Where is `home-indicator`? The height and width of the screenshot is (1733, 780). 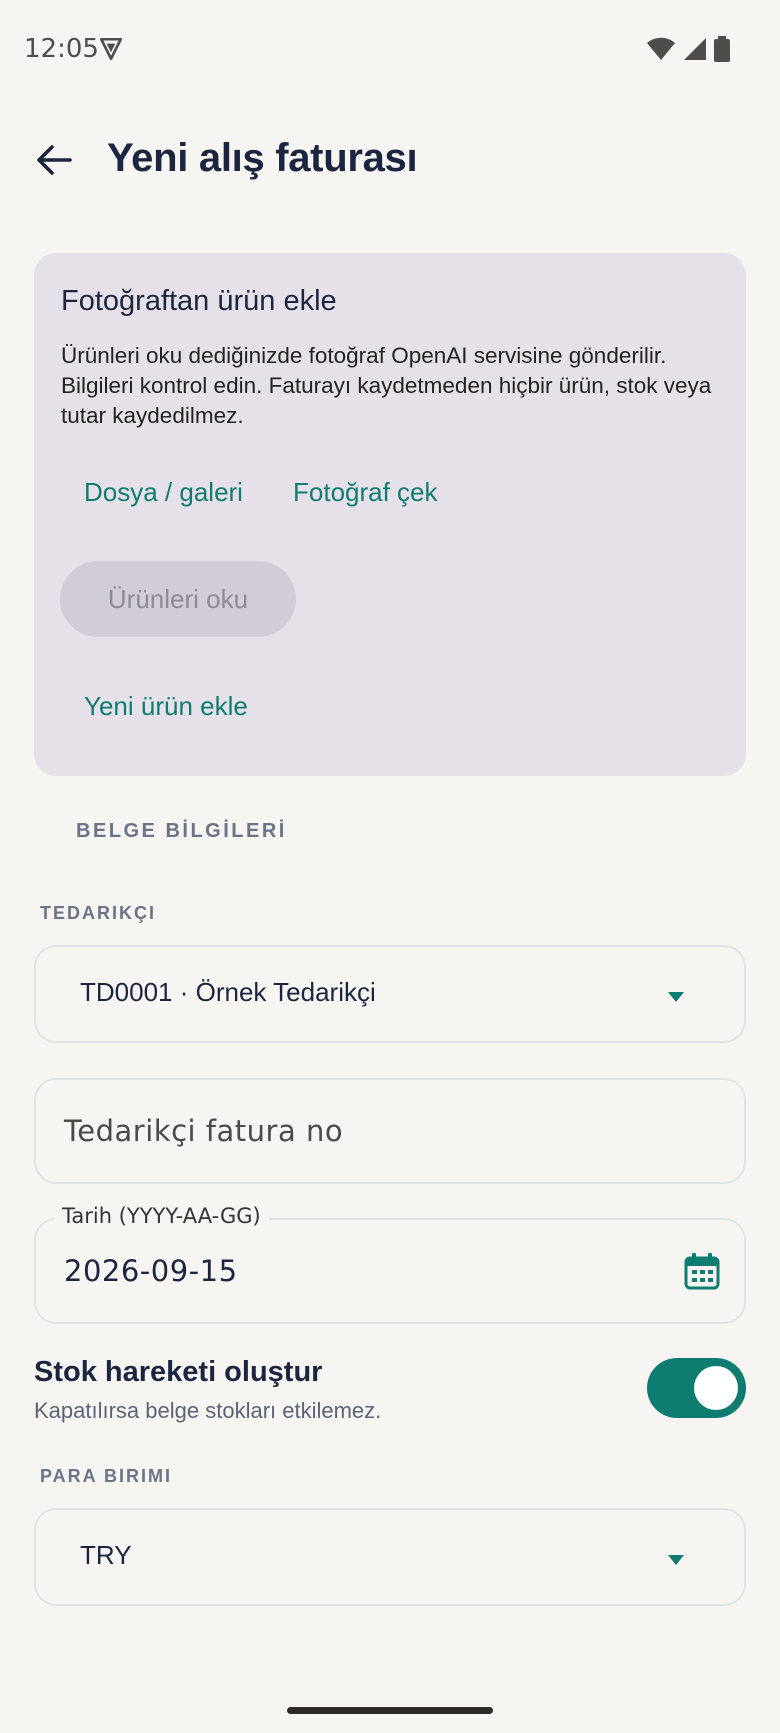
home-indicator is located at coordinates (390, 1710).